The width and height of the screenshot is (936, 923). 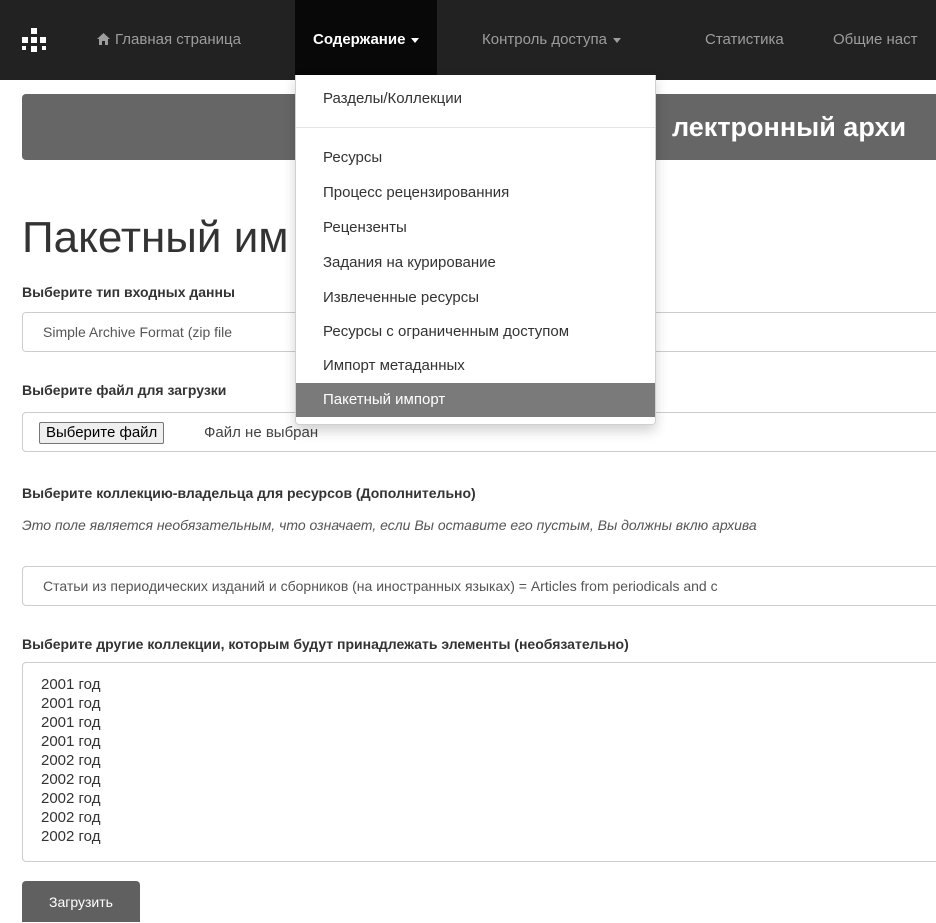 I want to click on menu-item-metadata-import: Импорт метаданных, so click(x=475, y=366).